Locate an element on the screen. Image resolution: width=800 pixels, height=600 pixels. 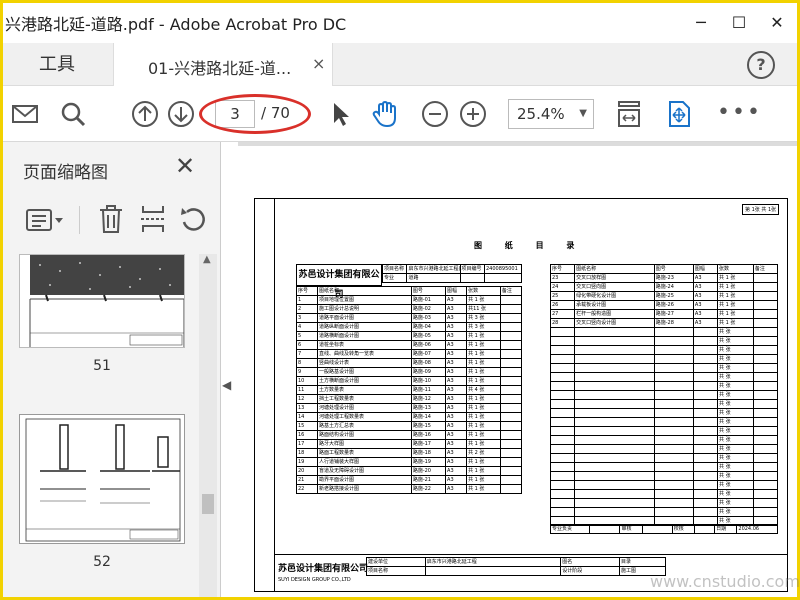
zoom-select: 25.4% ▼ is located at coordinates (551, 114).